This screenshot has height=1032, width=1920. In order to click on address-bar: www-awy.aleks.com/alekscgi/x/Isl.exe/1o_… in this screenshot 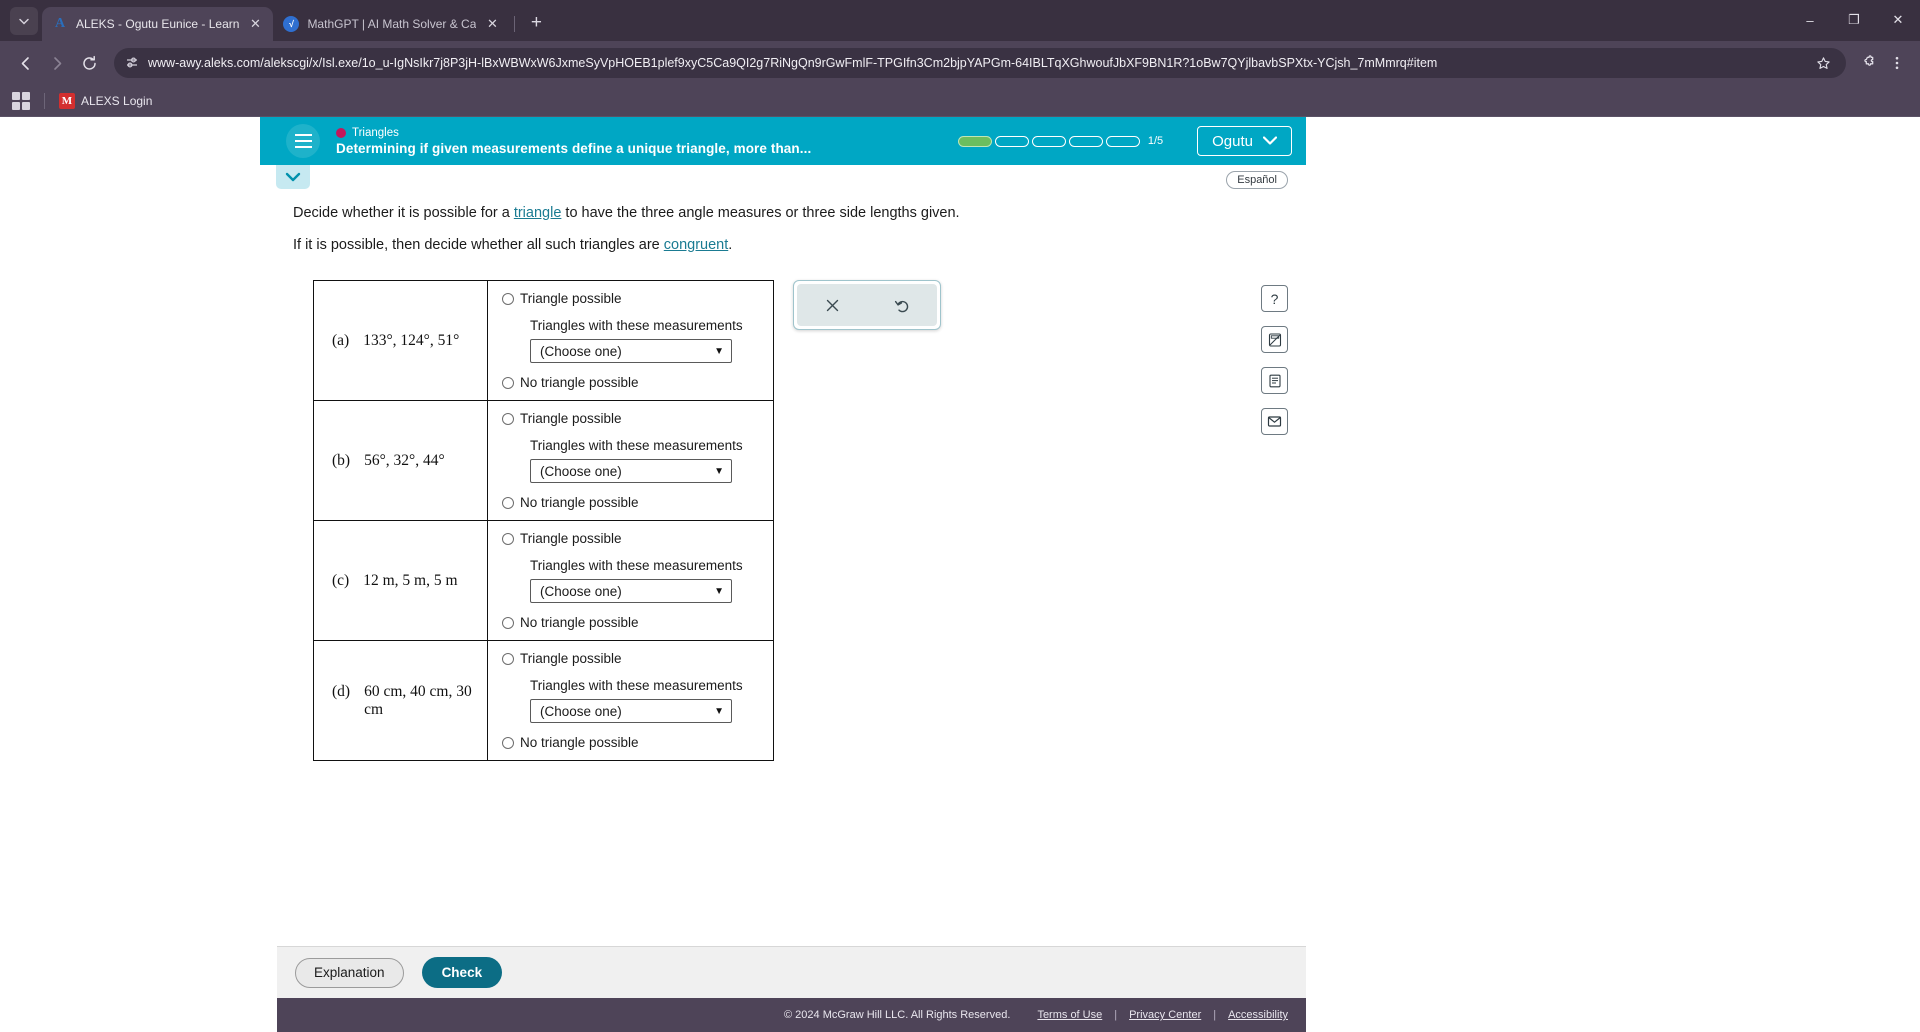, I will do `click(980, 63)`.